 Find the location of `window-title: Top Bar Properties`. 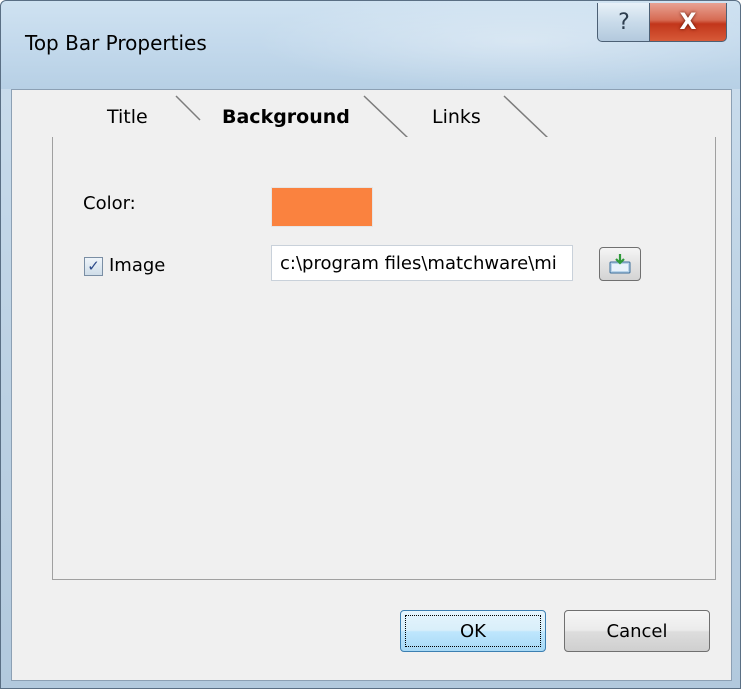

window-title: Top Bar Properties is located at coordinates (116, 43).